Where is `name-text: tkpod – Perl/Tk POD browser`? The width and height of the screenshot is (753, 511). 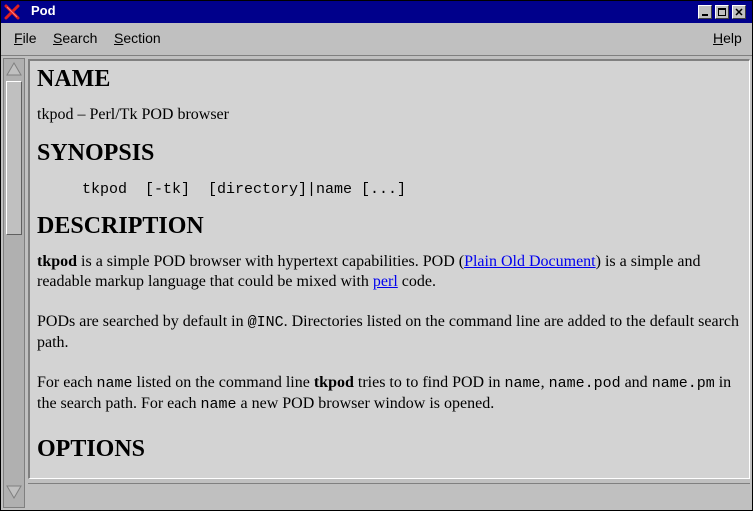 name-text: tkpod – Perl/Tk POD browser is located at coordinates (133, 114).